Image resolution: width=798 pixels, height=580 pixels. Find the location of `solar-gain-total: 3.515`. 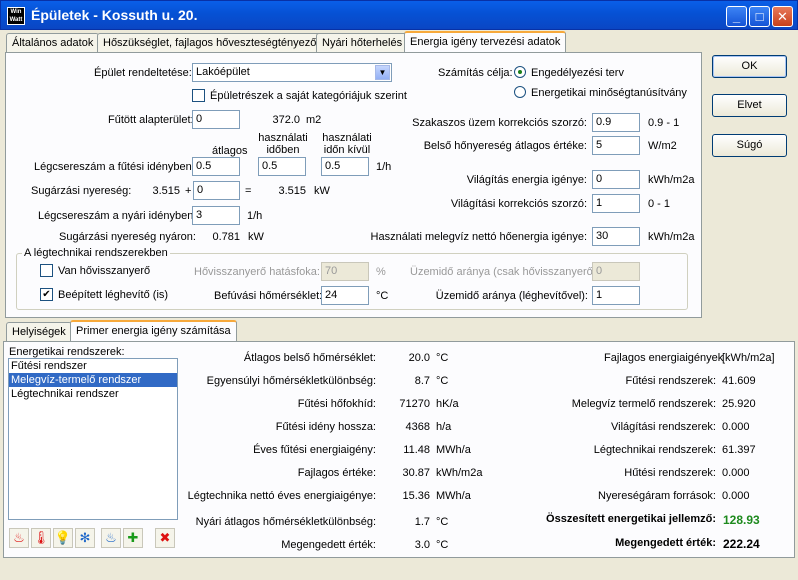

solar-gain-total: 3.515 is located at coordinates (292, 191).